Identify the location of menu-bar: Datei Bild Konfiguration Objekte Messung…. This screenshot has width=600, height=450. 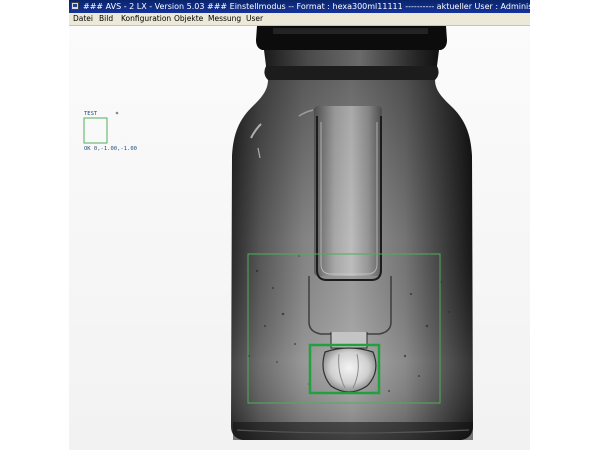
(299, 19).